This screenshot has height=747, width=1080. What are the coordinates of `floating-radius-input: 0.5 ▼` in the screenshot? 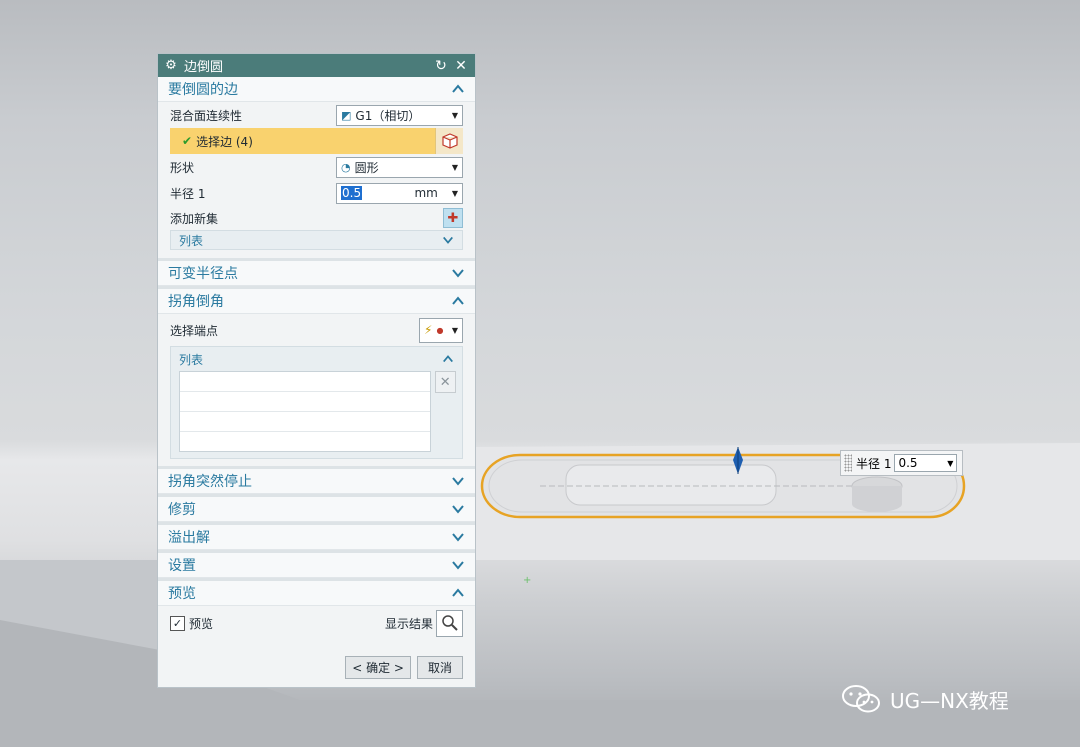 It's located at (926, 463).